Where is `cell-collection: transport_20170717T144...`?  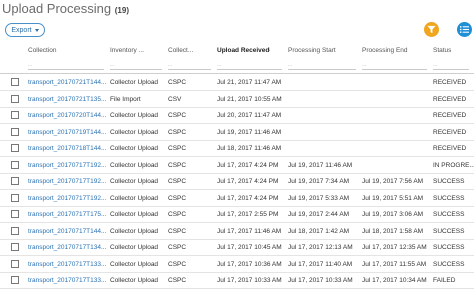 cell-collection: transport_20170717T144... is located at coordinates (67, 231).